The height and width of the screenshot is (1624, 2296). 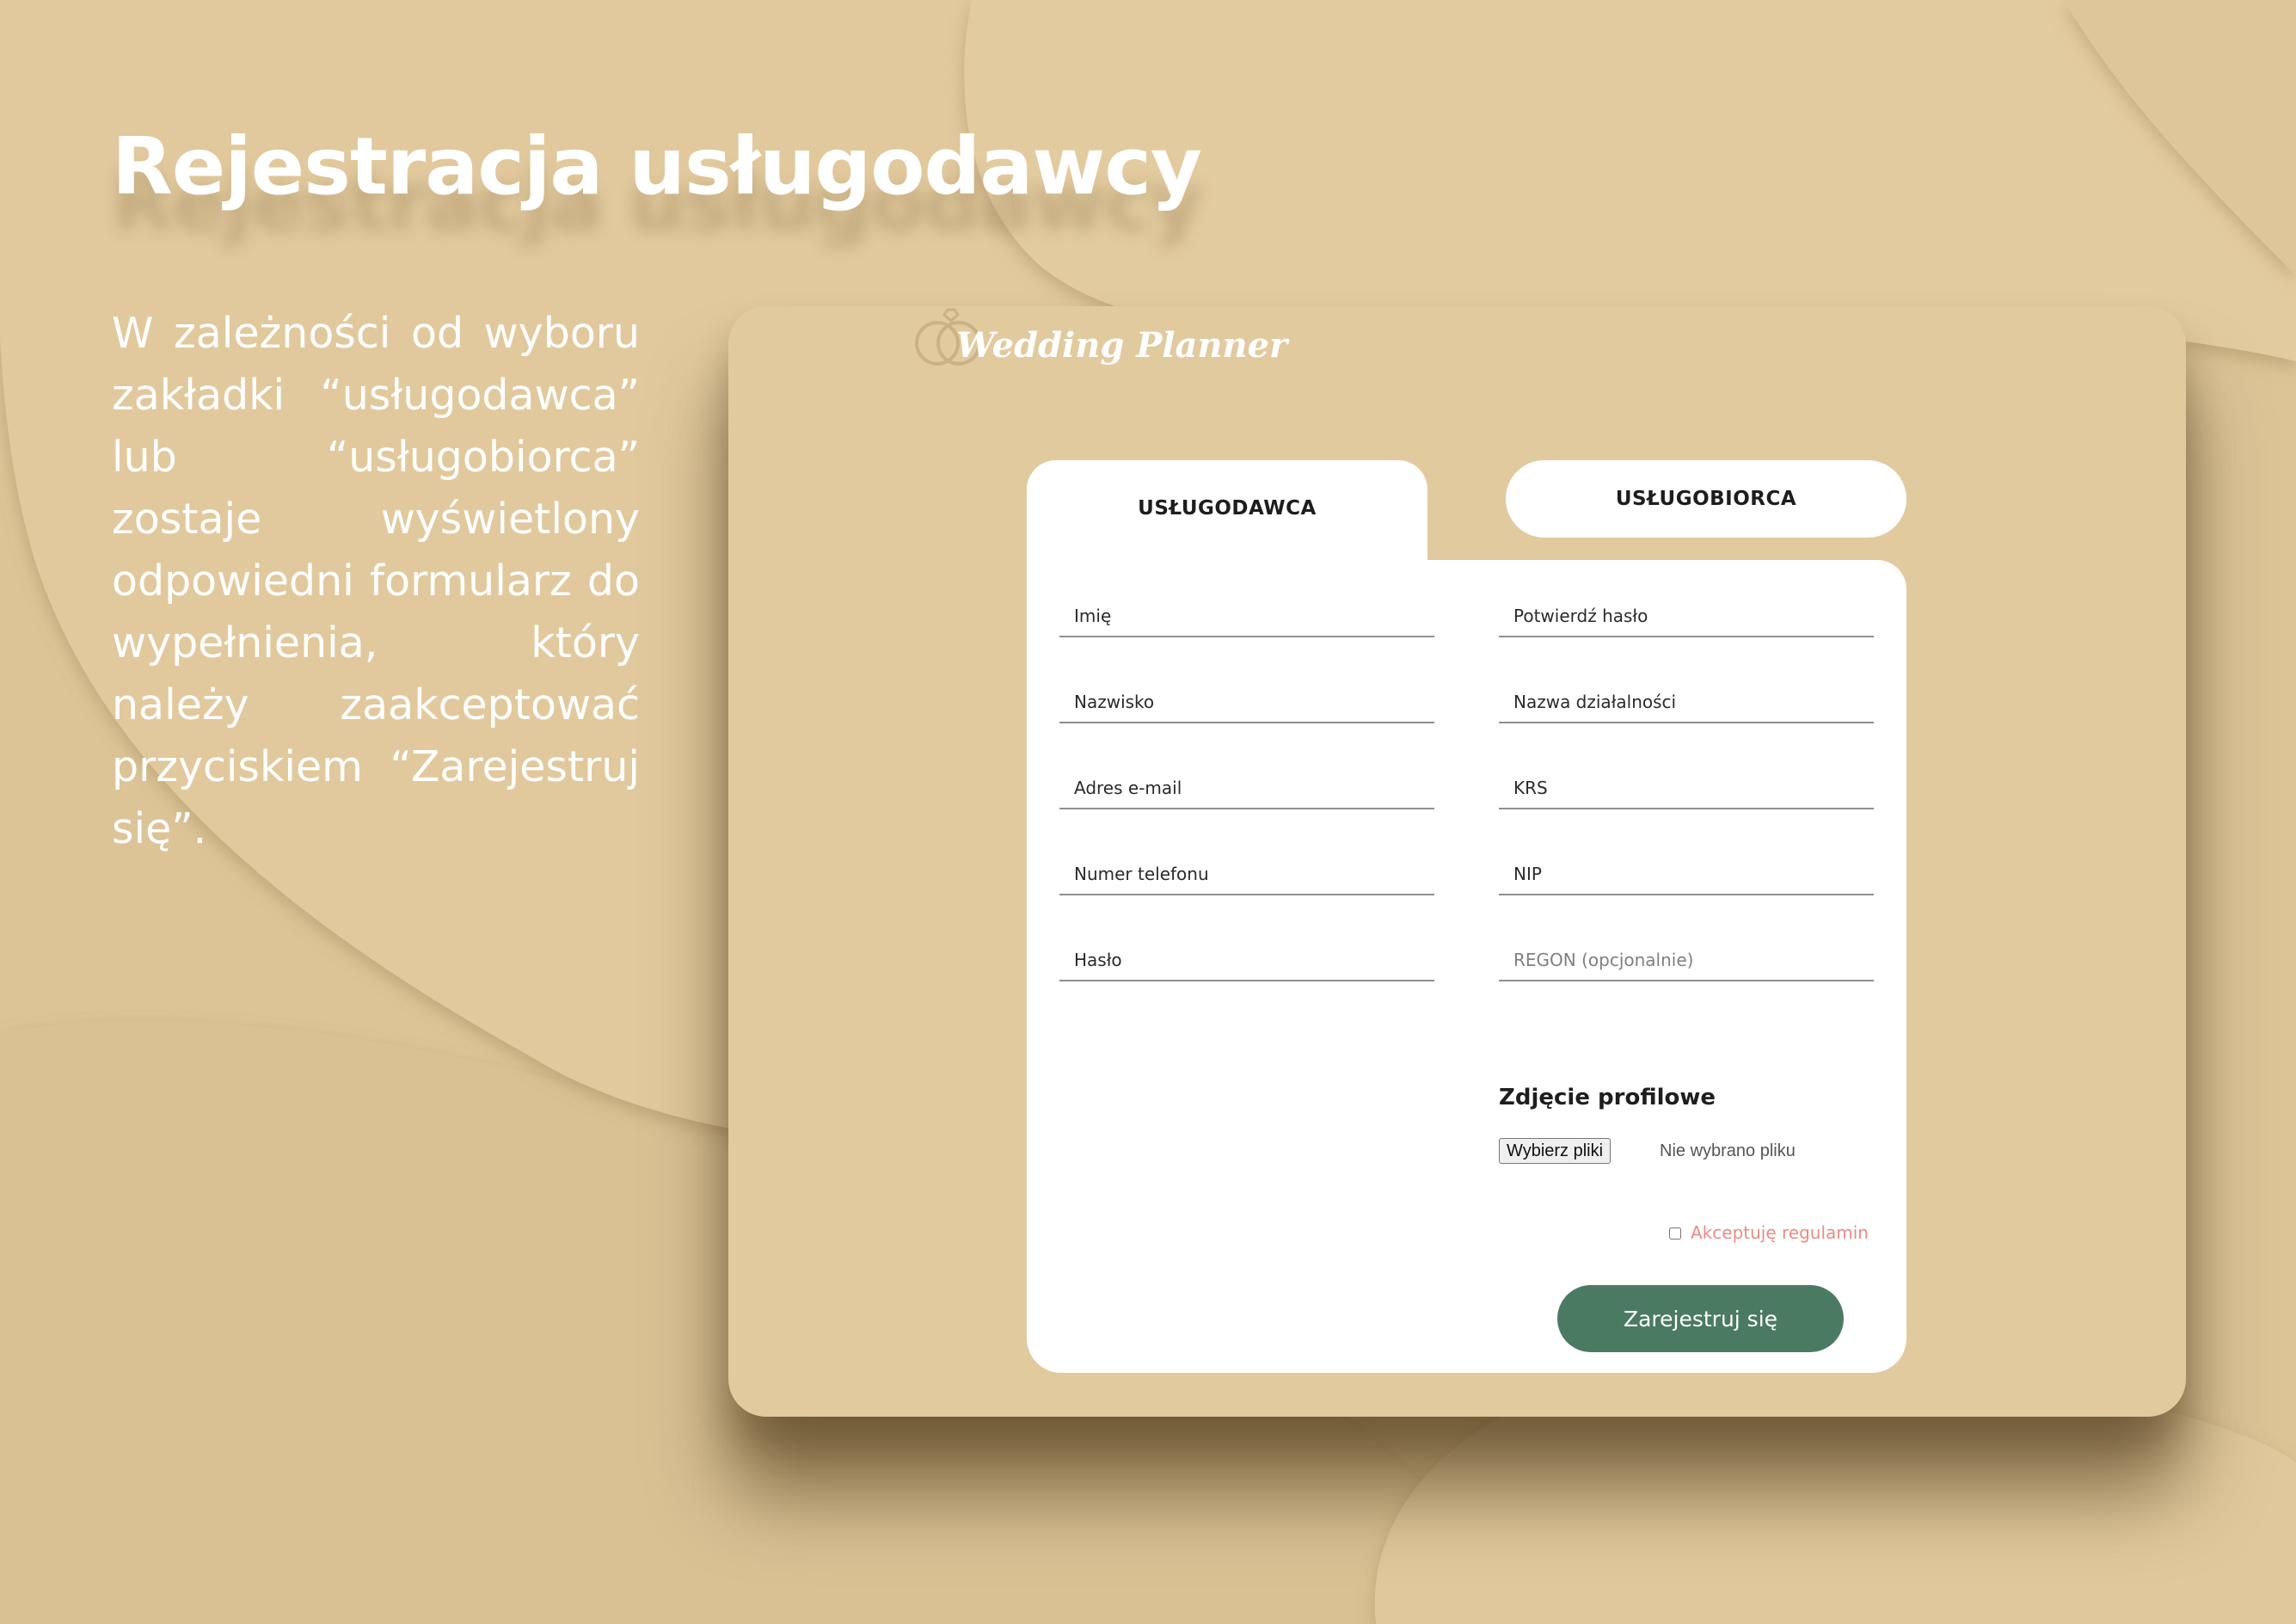 What do you see at coordinates (1227, 516) in the screenshot?
I see `tab-uslugodawca: USŁUGODAWCA` at bounding box center [1227, 516].